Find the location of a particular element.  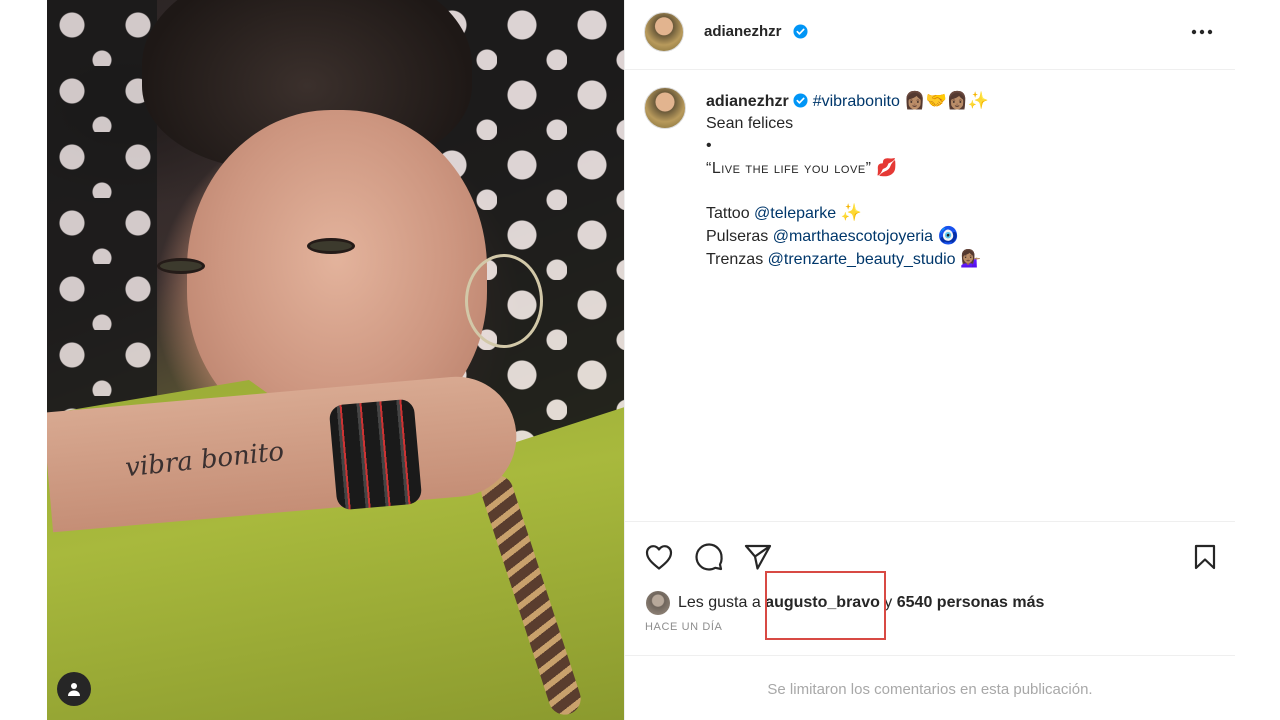

bracelets is located at coordinates (375, 454).